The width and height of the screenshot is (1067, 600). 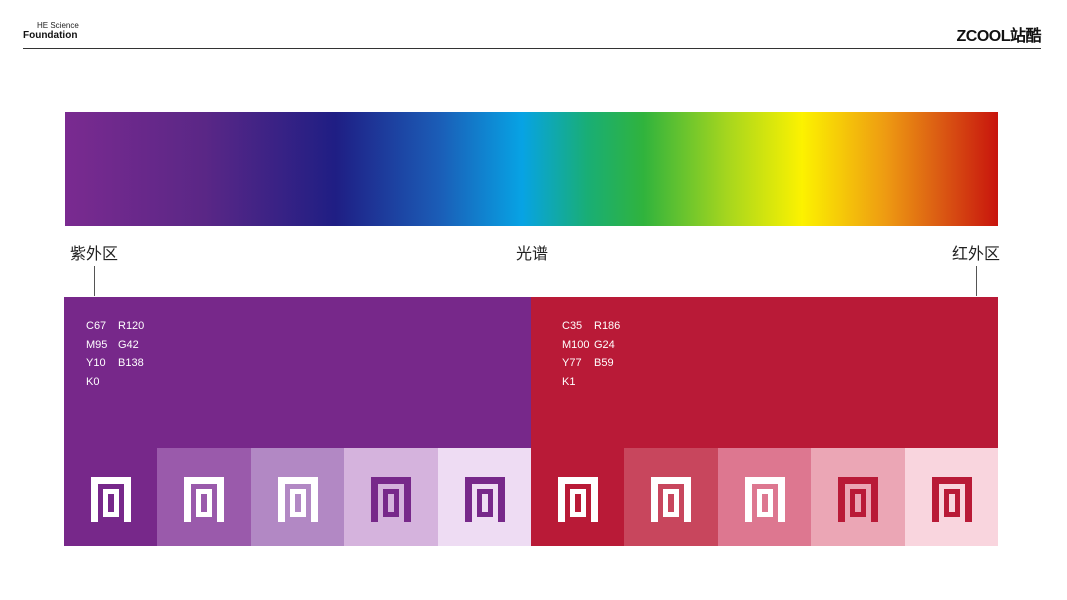 I want to click on spec-row: C35 R186, so click(x=591, y=326).